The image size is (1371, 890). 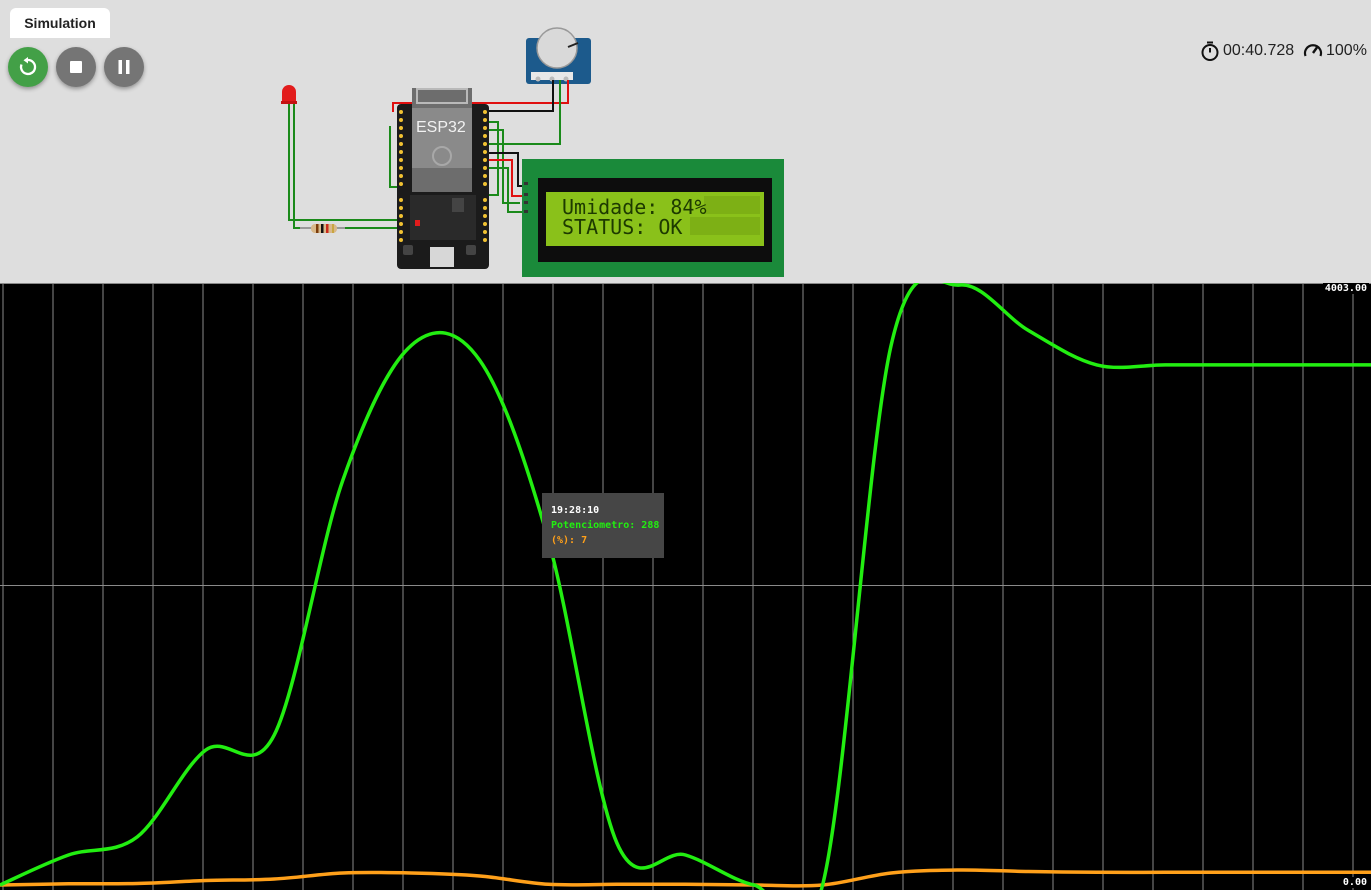 I want to click on tooltip-time: 19:28:10, so click(x=575, y=510).